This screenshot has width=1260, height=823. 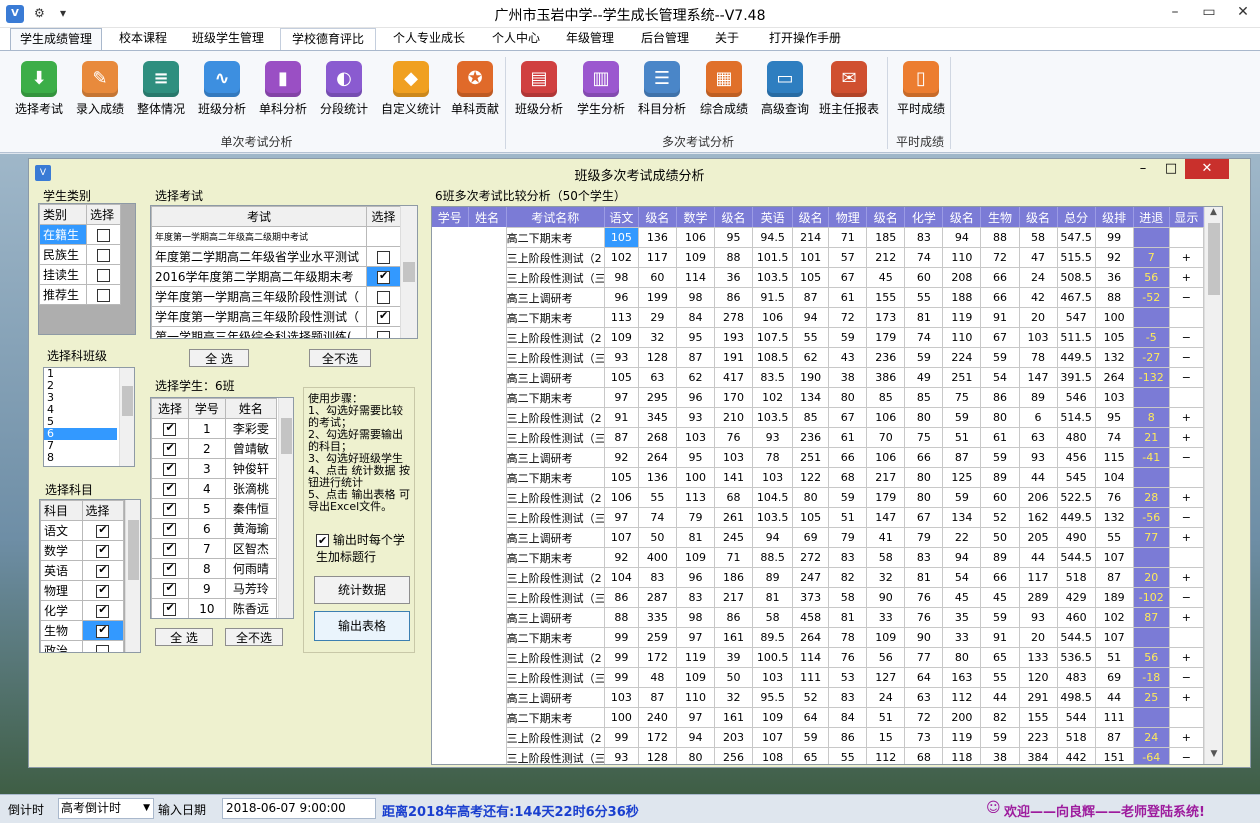 What do you see at coordinates (411, 90) in the screenshot?
I see `ribbon-button-6: ◆ 自定义统计` at bounding box center [411, 90].